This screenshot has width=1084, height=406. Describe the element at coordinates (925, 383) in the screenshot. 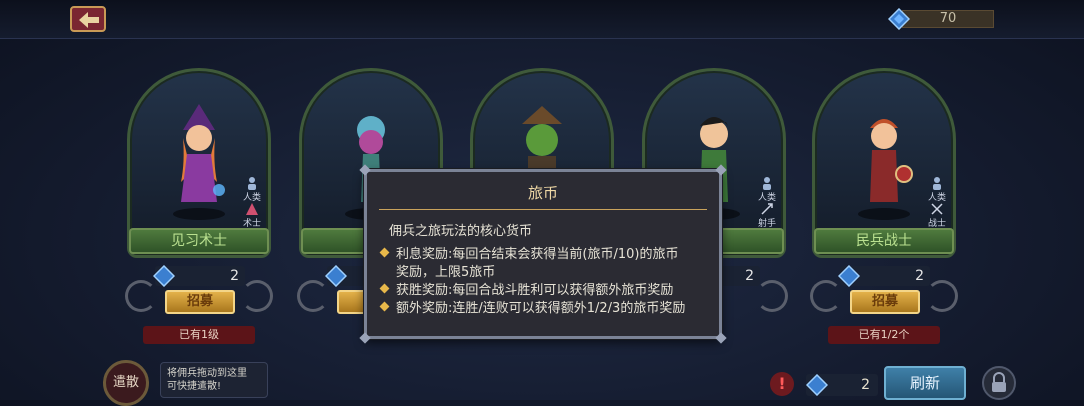

I see `refresh-button: 刷新` at that location.